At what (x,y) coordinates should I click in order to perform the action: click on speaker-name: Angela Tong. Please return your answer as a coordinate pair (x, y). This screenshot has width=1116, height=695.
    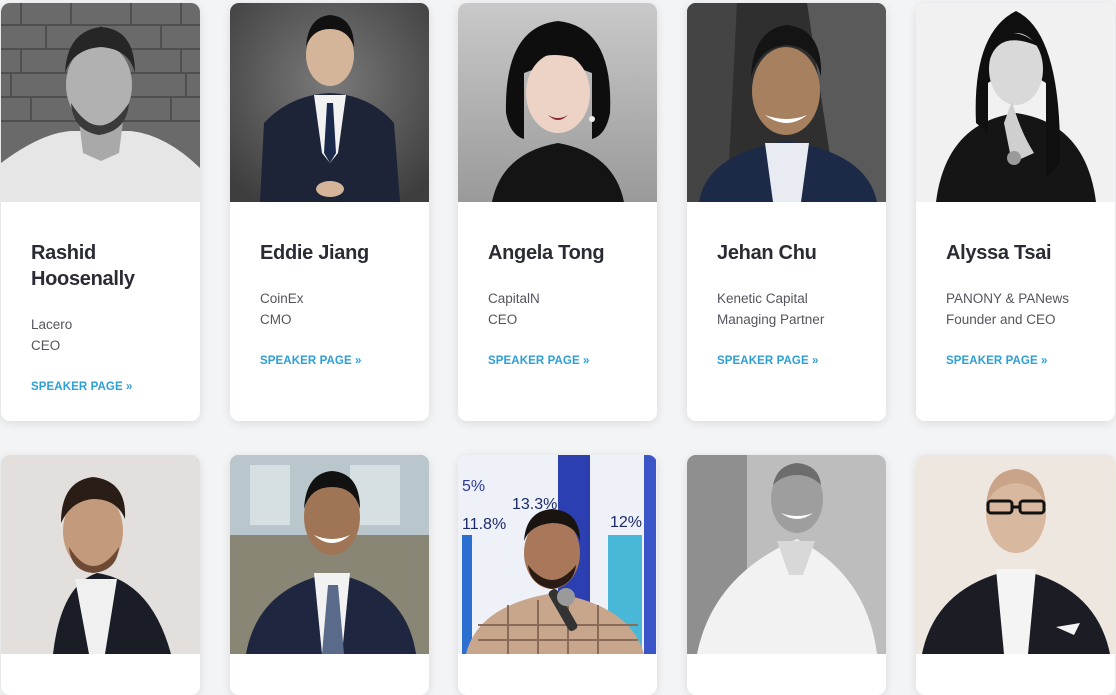
    Looking at the image, I should click on (546, 253).